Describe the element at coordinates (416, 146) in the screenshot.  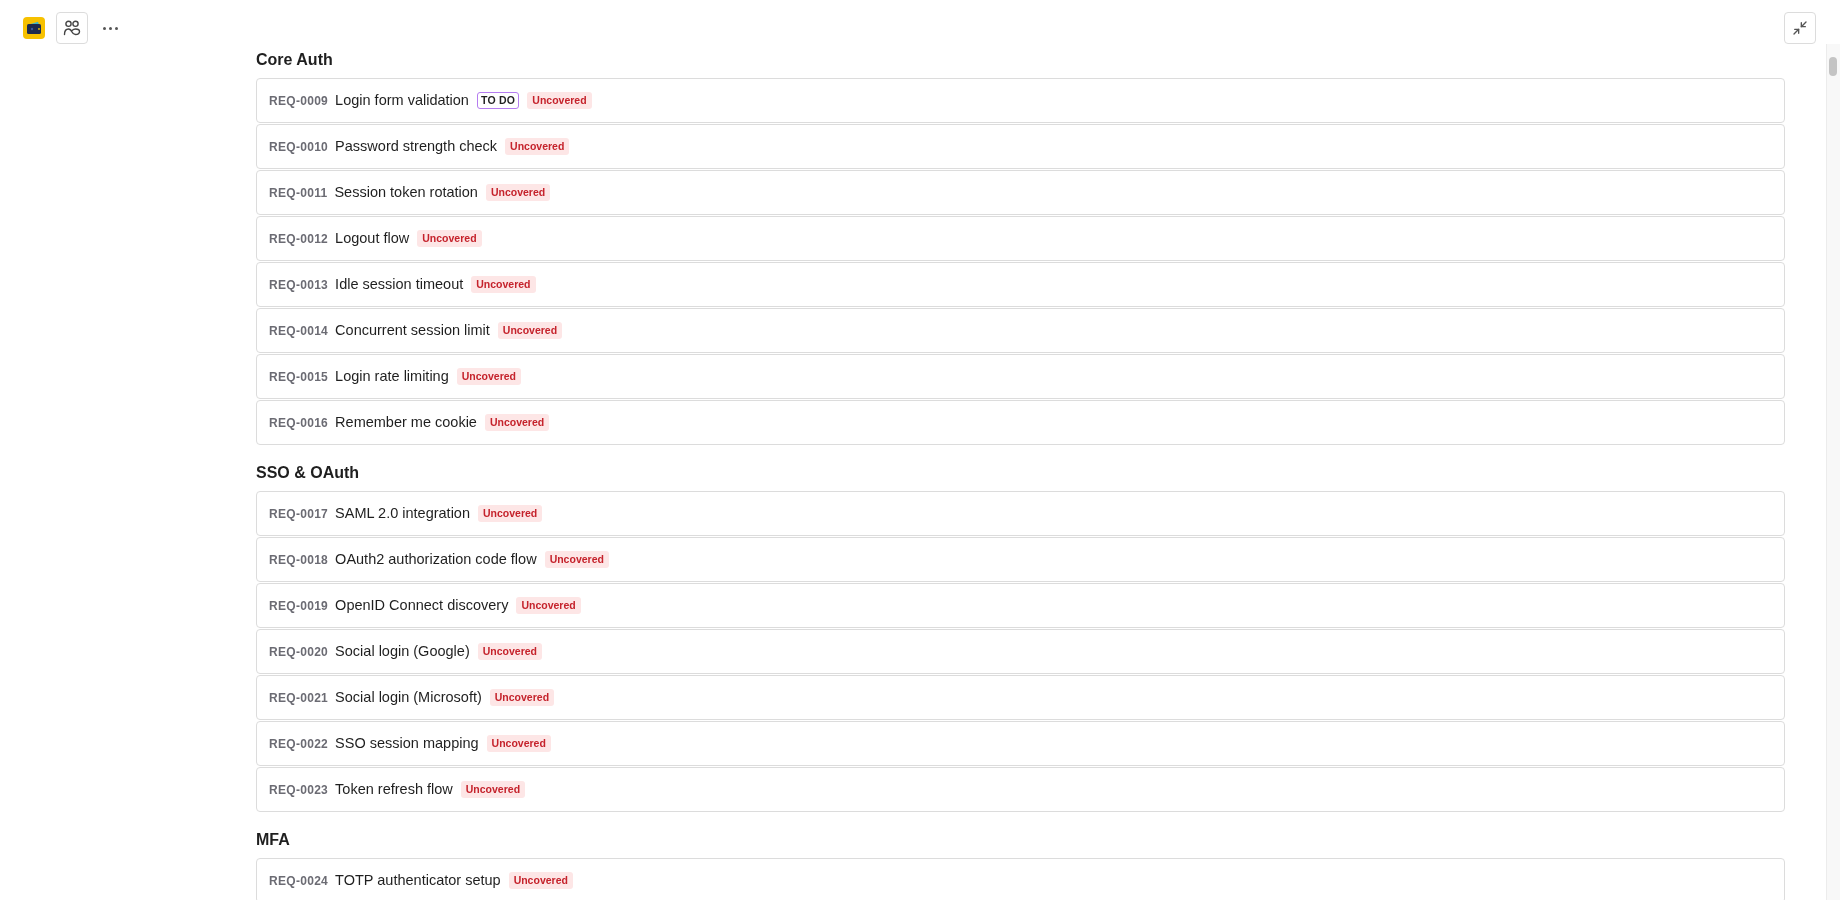
I see `requirement-title: Password strength check` at that location.